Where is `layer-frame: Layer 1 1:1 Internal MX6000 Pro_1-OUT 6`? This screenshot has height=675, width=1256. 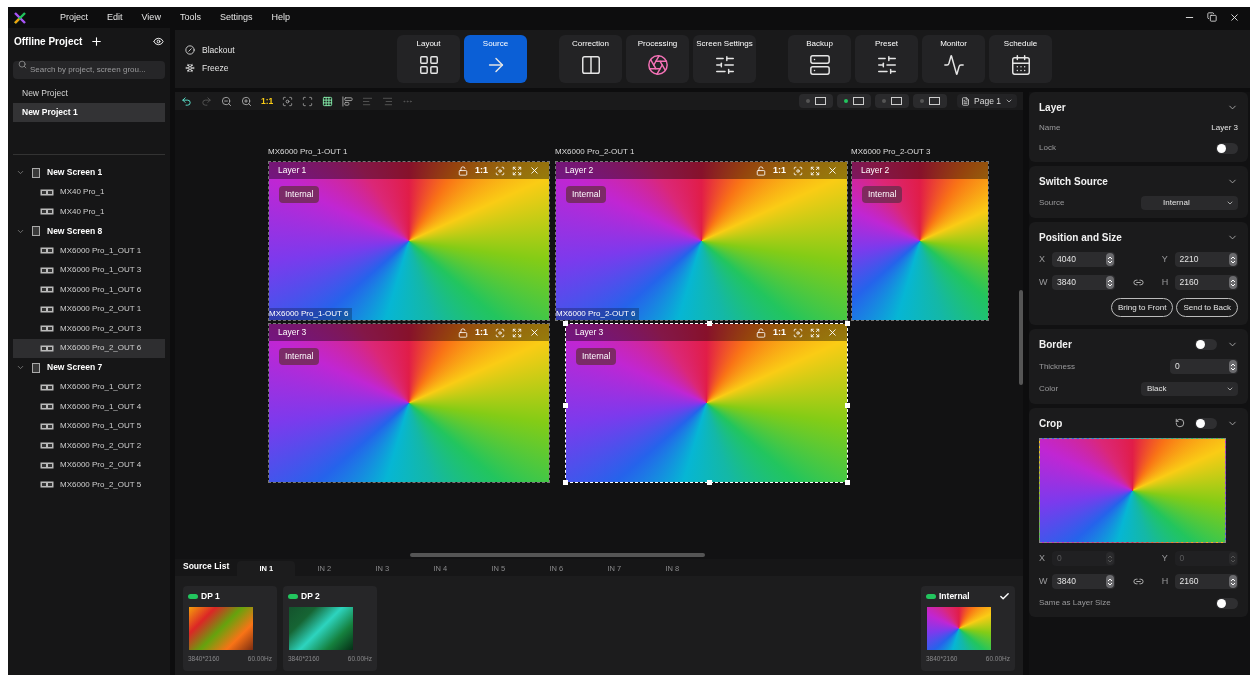 layer-frame: Layer 1 1:1 Internal MX6000 Pro_1-OUT 6 is located at coordinates (409, 241).